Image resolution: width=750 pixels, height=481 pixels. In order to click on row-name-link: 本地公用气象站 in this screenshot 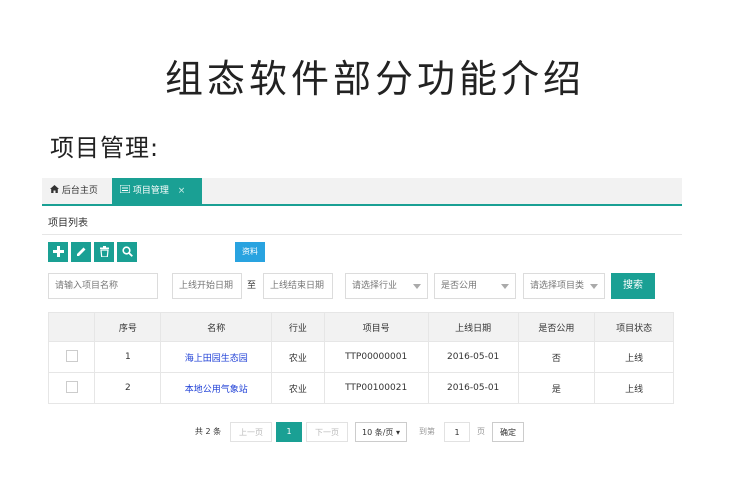, I will do `click(216, 388)`.